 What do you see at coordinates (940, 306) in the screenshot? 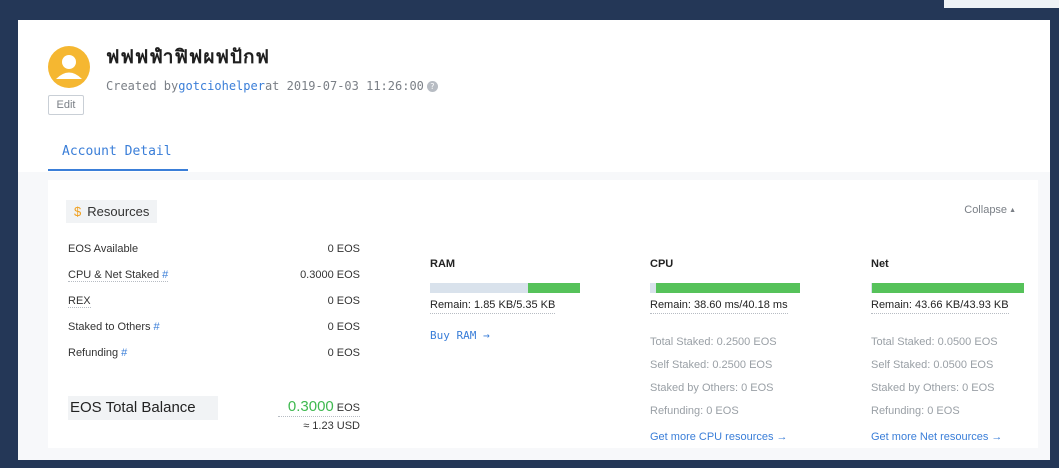
I see `net-remain: Remain: 43.66 KB/43.93 KB` at bounding box center [940, 306].